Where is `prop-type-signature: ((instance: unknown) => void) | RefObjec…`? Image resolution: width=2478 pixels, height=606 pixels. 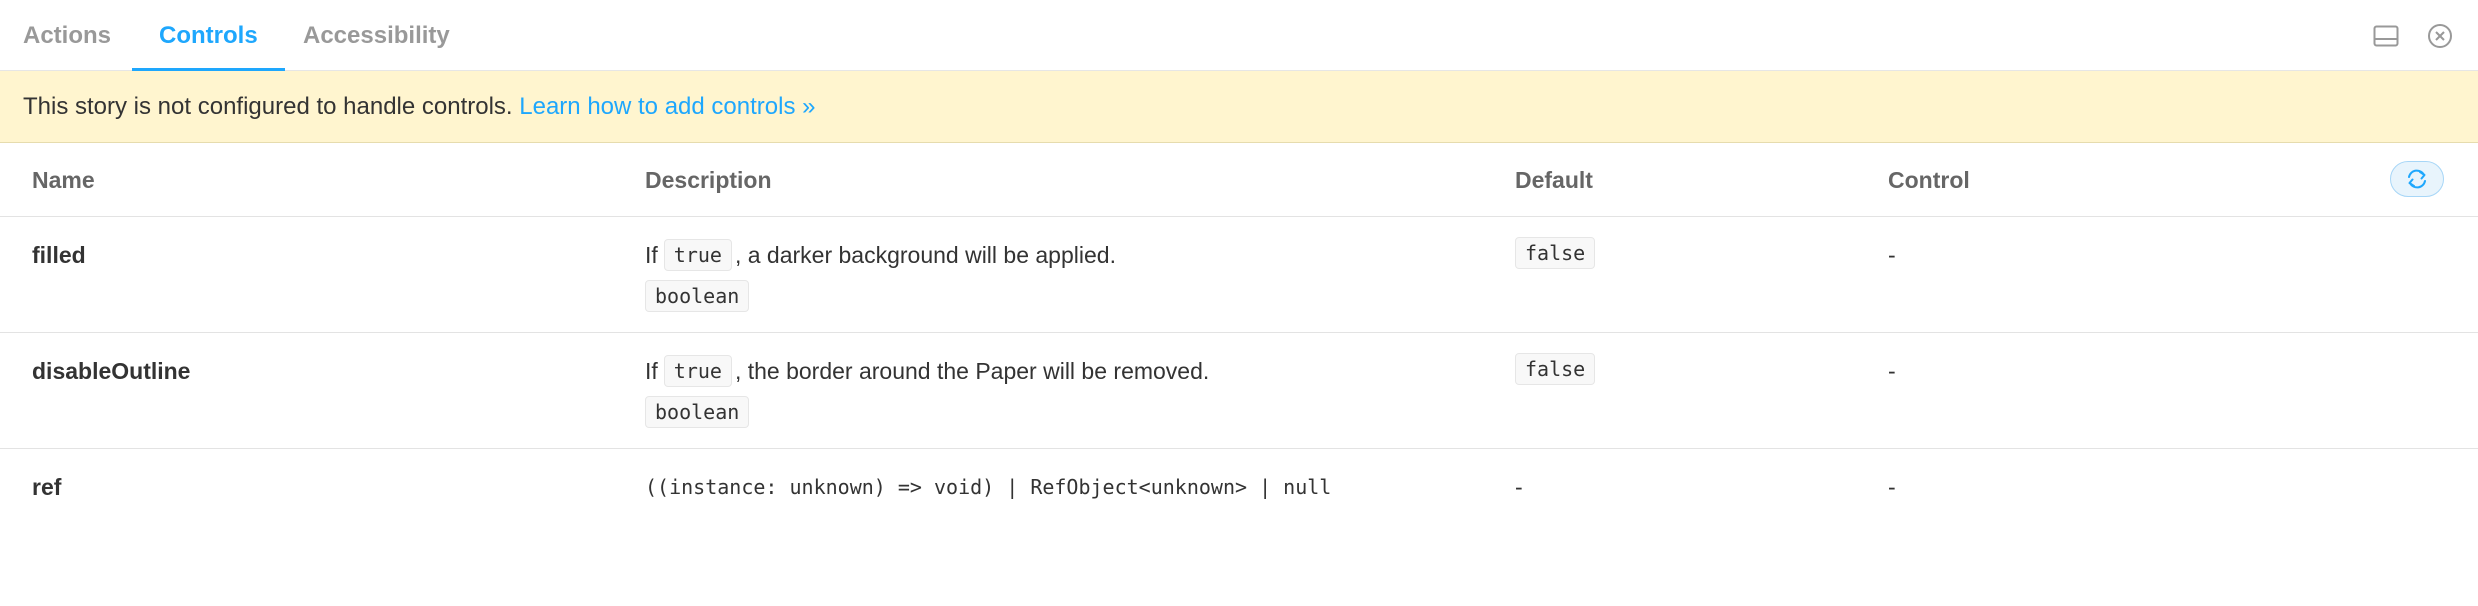 prop-type-signature: ((instance: unknown) => void) | RefObjec… is located at coordinates (988, 487).